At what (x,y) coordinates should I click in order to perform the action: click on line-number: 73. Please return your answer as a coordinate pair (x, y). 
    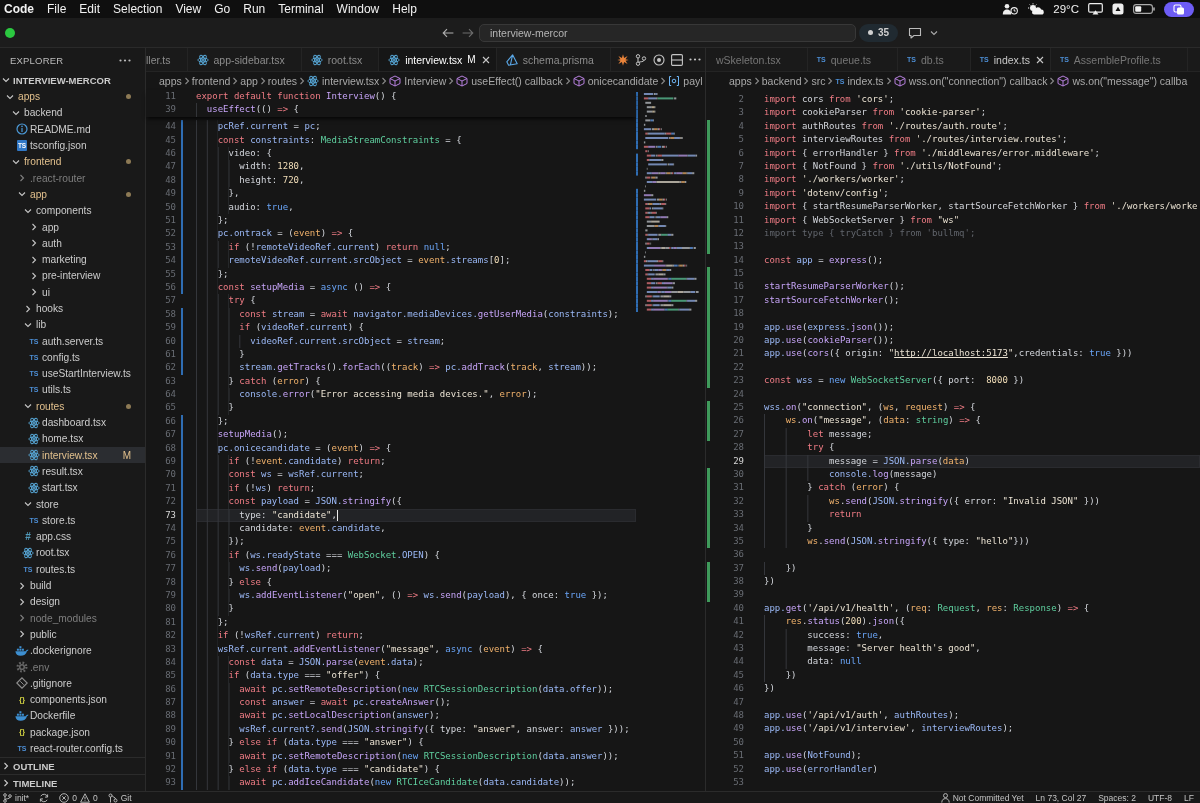
    Looking at the image, I should click on (170, 515).